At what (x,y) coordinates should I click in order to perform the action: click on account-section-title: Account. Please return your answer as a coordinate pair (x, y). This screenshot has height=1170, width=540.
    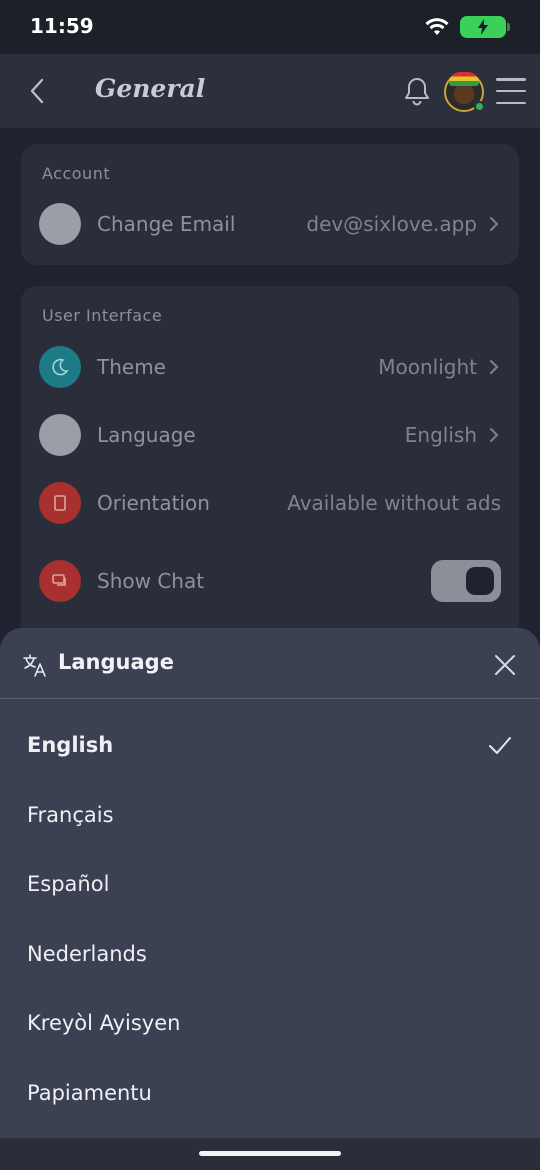
    Looking at the image, I should click on (76, 173).